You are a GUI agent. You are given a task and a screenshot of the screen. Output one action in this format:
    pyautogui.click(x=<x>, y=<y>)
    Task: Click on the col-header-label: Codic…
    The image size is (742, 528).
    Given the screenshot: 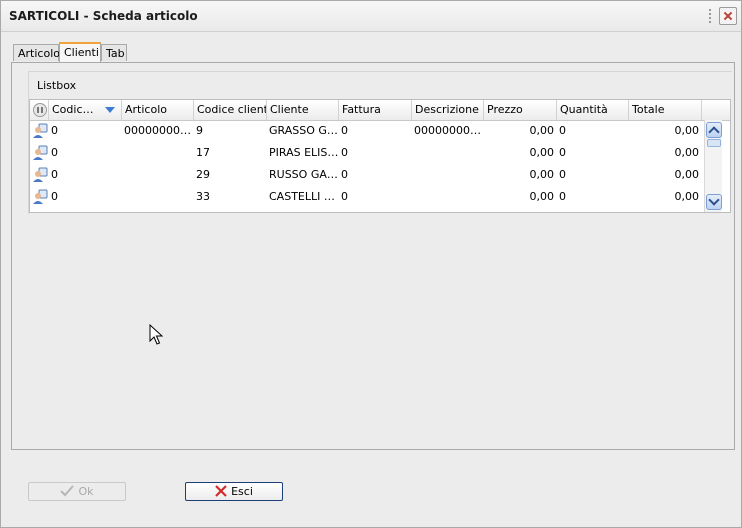 What is the action you would take?
    pyautogui.click(x=73, y=109)
    